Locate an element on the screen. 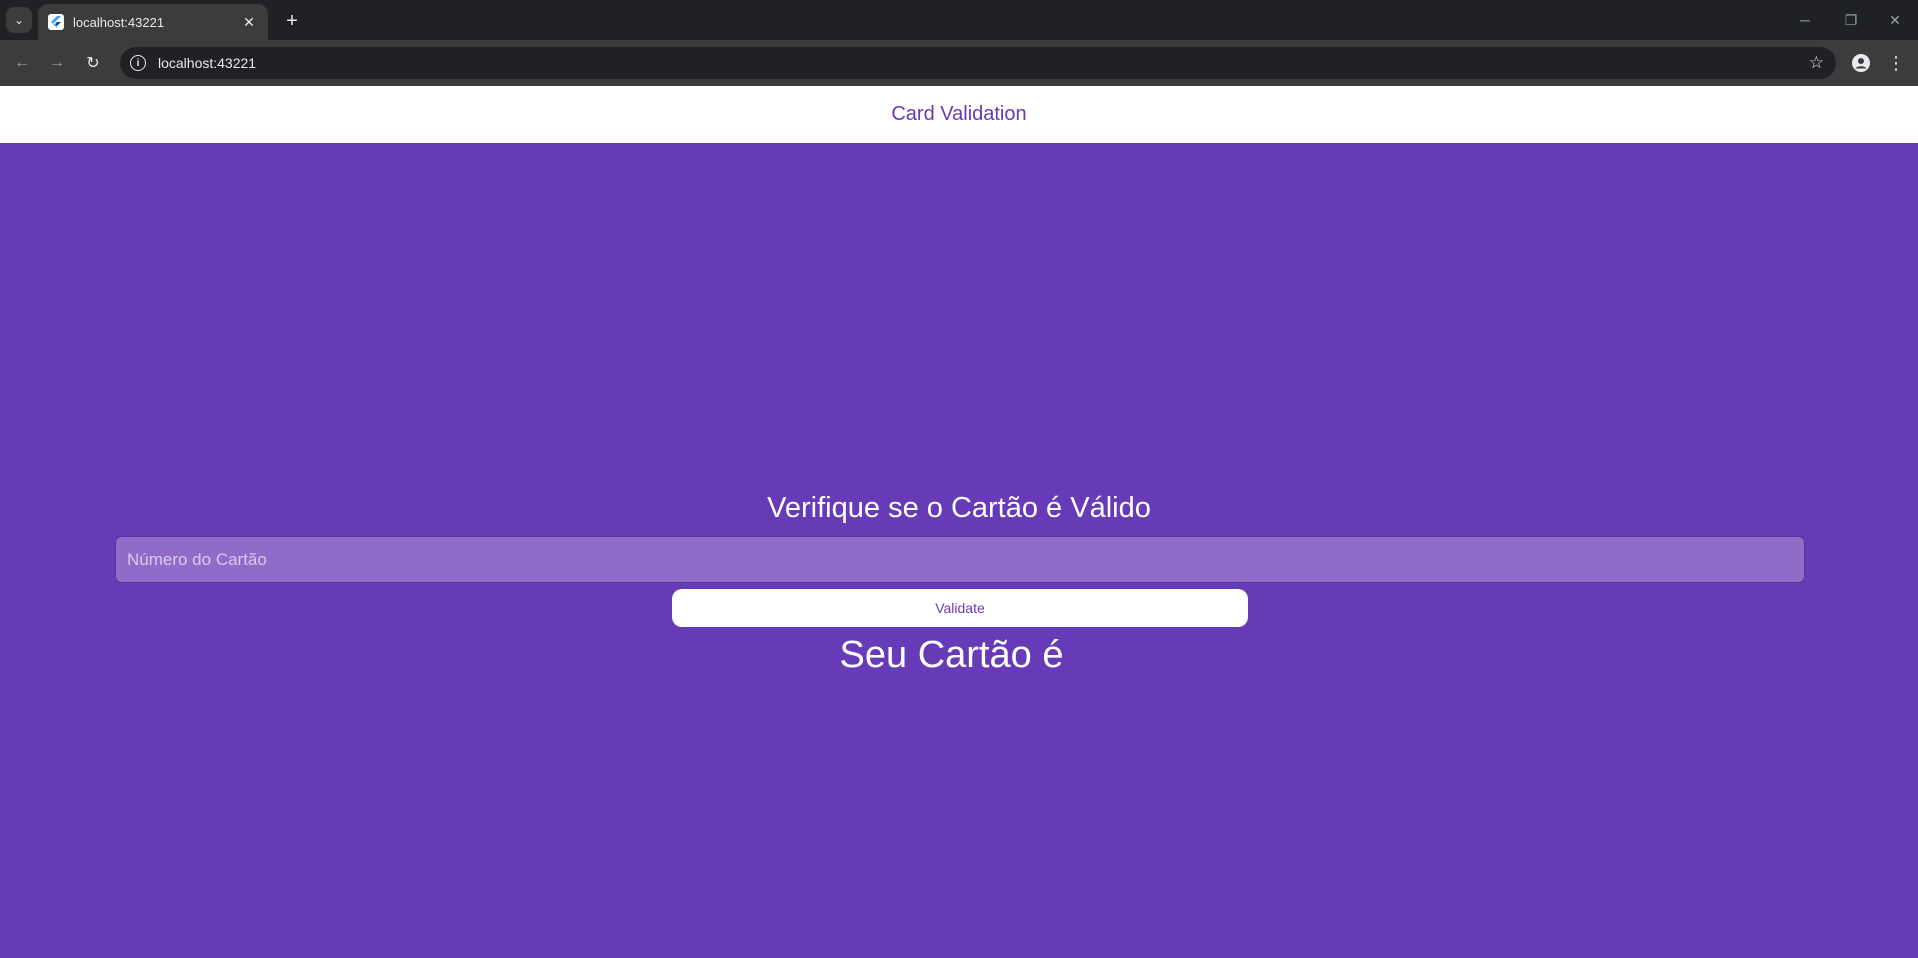  minimize-icon: ─ is located at coordinates (1805, 20).